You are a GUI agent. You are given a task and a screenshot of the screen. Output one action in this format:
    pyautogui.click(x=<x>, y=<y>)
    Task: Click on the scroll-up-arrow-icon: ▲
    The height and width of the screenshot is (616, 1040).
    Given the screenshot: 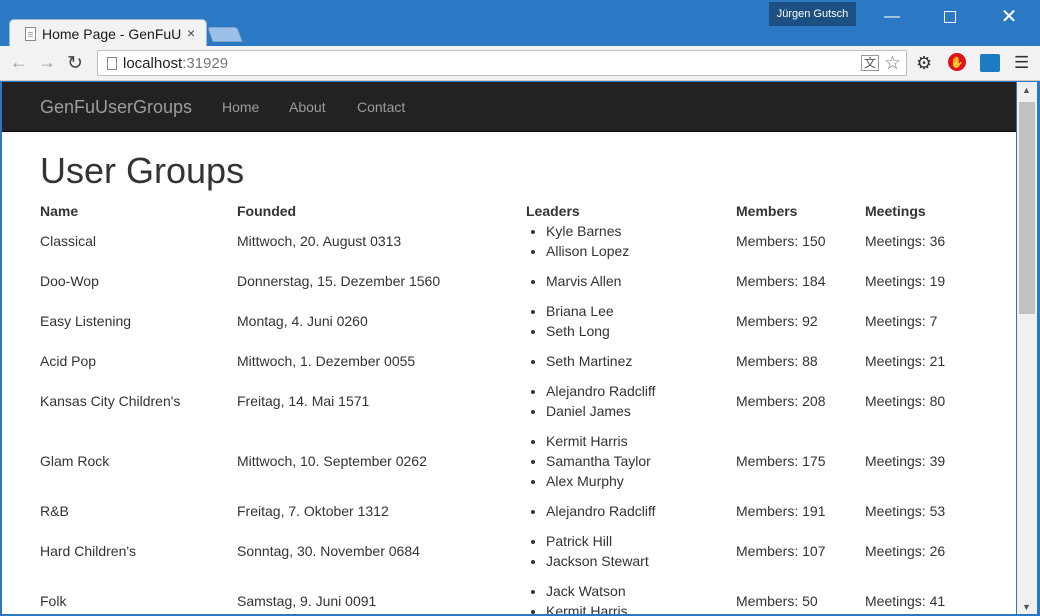 What is the action you would take?
    pyautogui.click(x=1026, y=90)
    